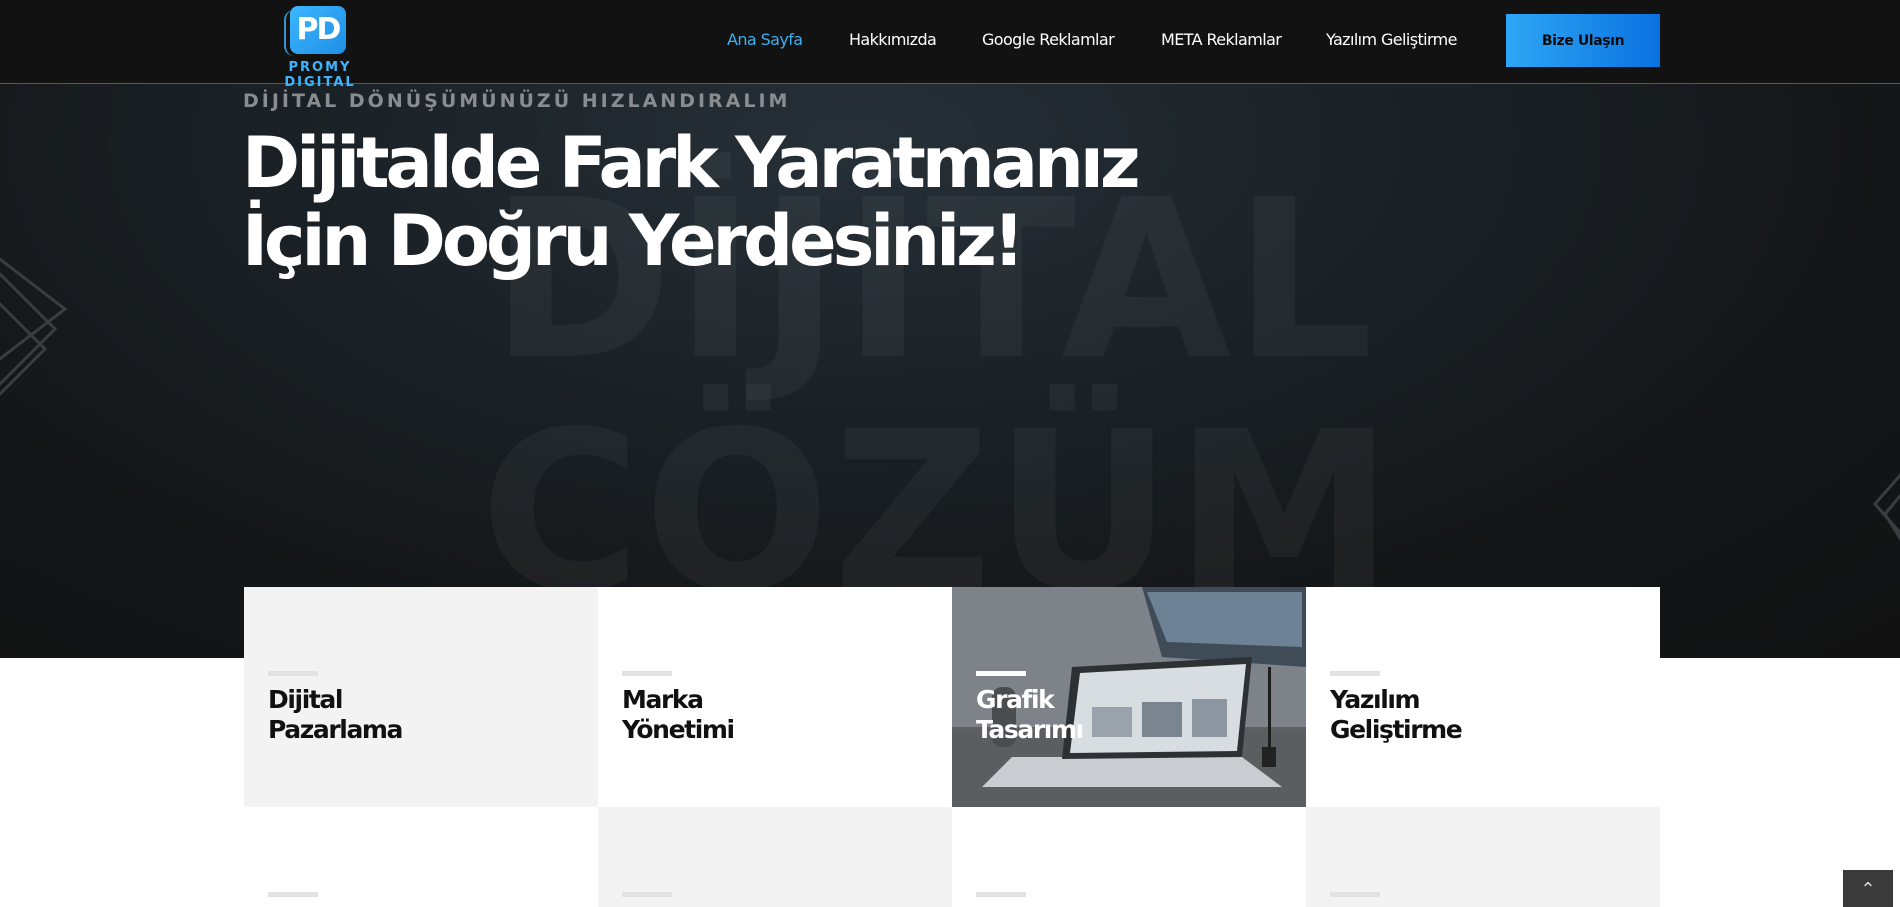  Describe the element at coordinates (1392, 39) in the screenshot. I see `nav-item-yazilim-gelistirme: Yazılım Geliştirme` at that location.